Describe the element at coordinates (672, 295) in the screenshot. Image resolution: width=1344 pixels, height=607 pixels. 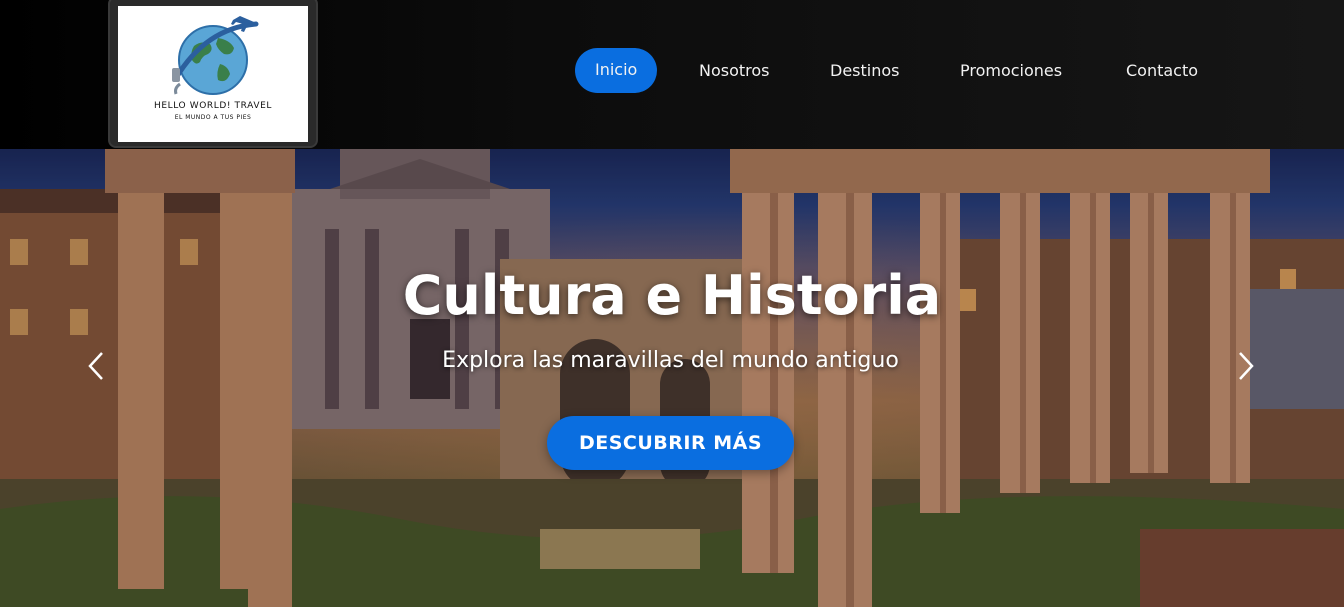
I see `hero-title: Cultura e Historia` at that location.